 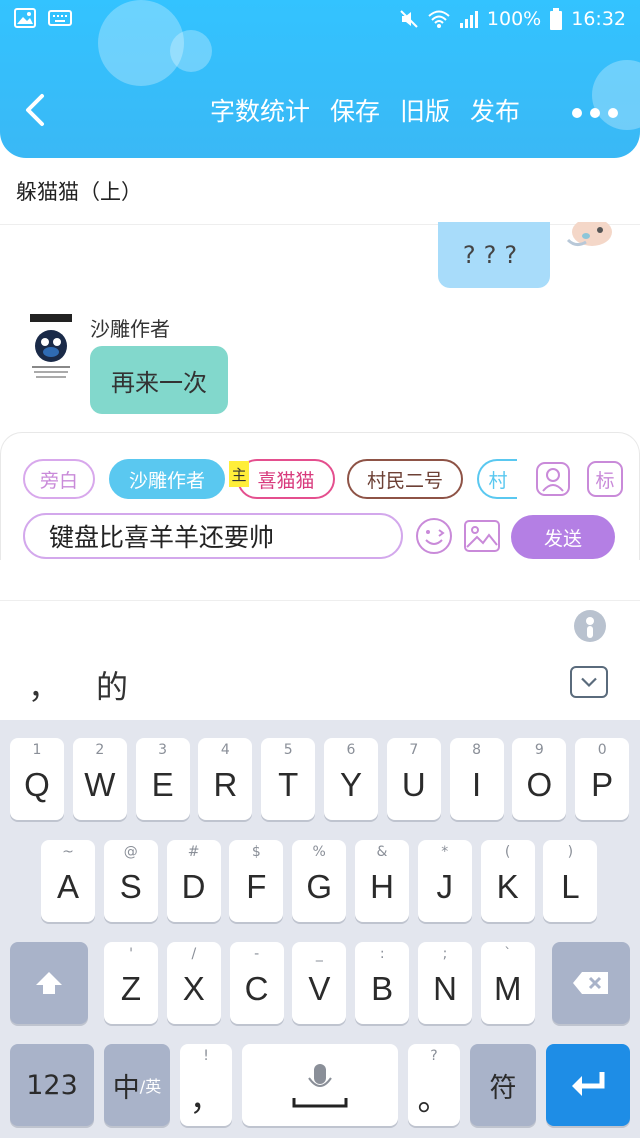 I want to click on key-v: _ V, so click(x=319, y=983).